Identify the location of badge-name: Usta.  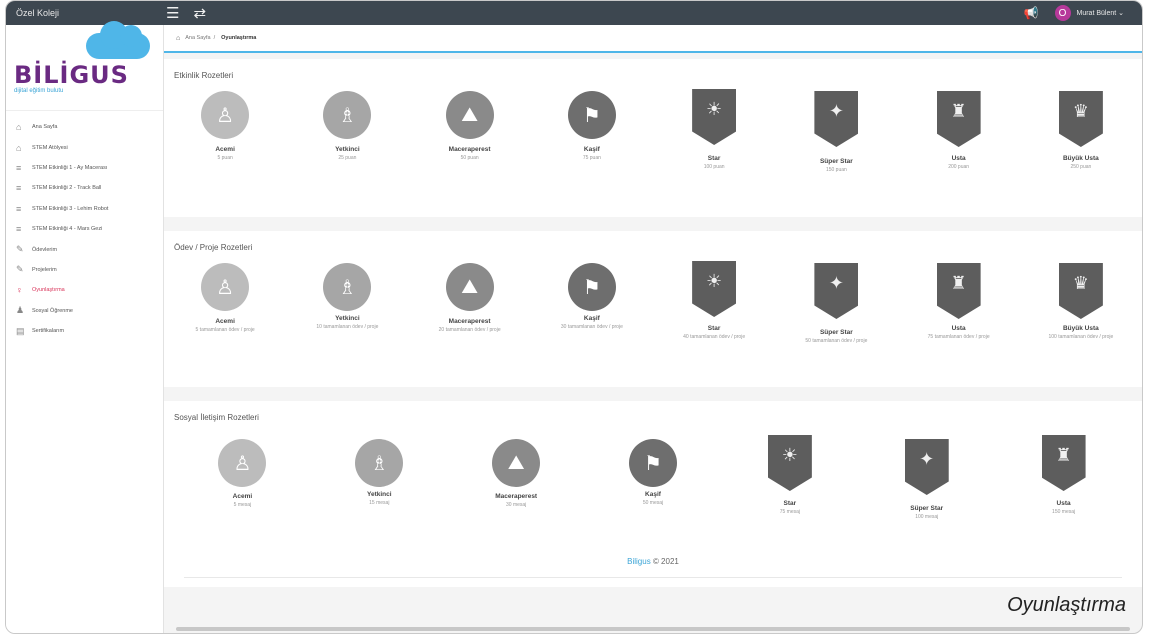
(958, 158).